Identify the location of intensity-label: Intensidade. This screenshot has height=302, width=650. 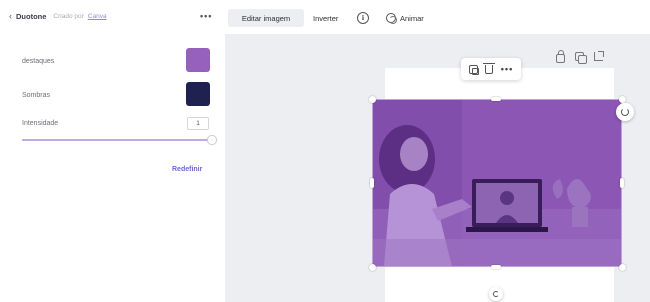
(40, 123).